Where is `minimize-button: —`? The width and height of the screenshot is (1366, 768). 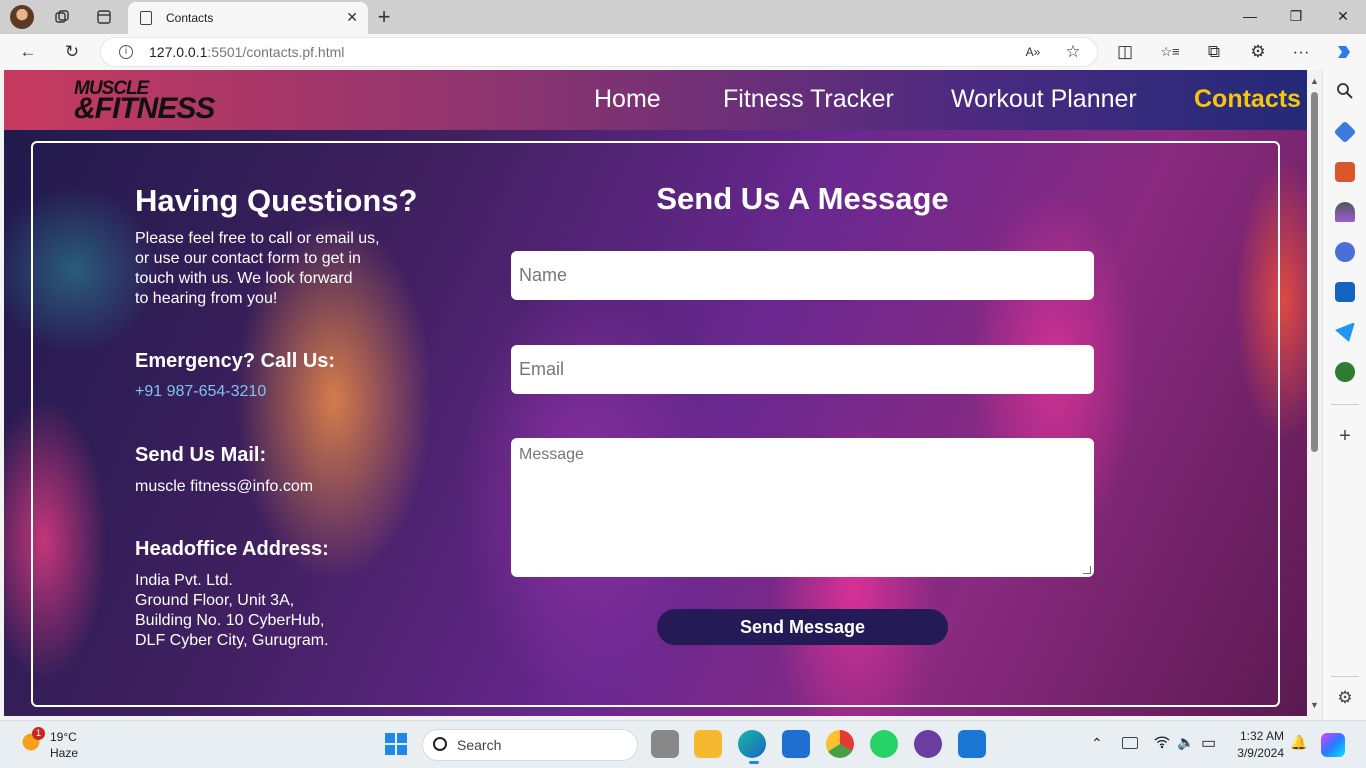 minimize-button: — is located at coordinates (1250, 16).